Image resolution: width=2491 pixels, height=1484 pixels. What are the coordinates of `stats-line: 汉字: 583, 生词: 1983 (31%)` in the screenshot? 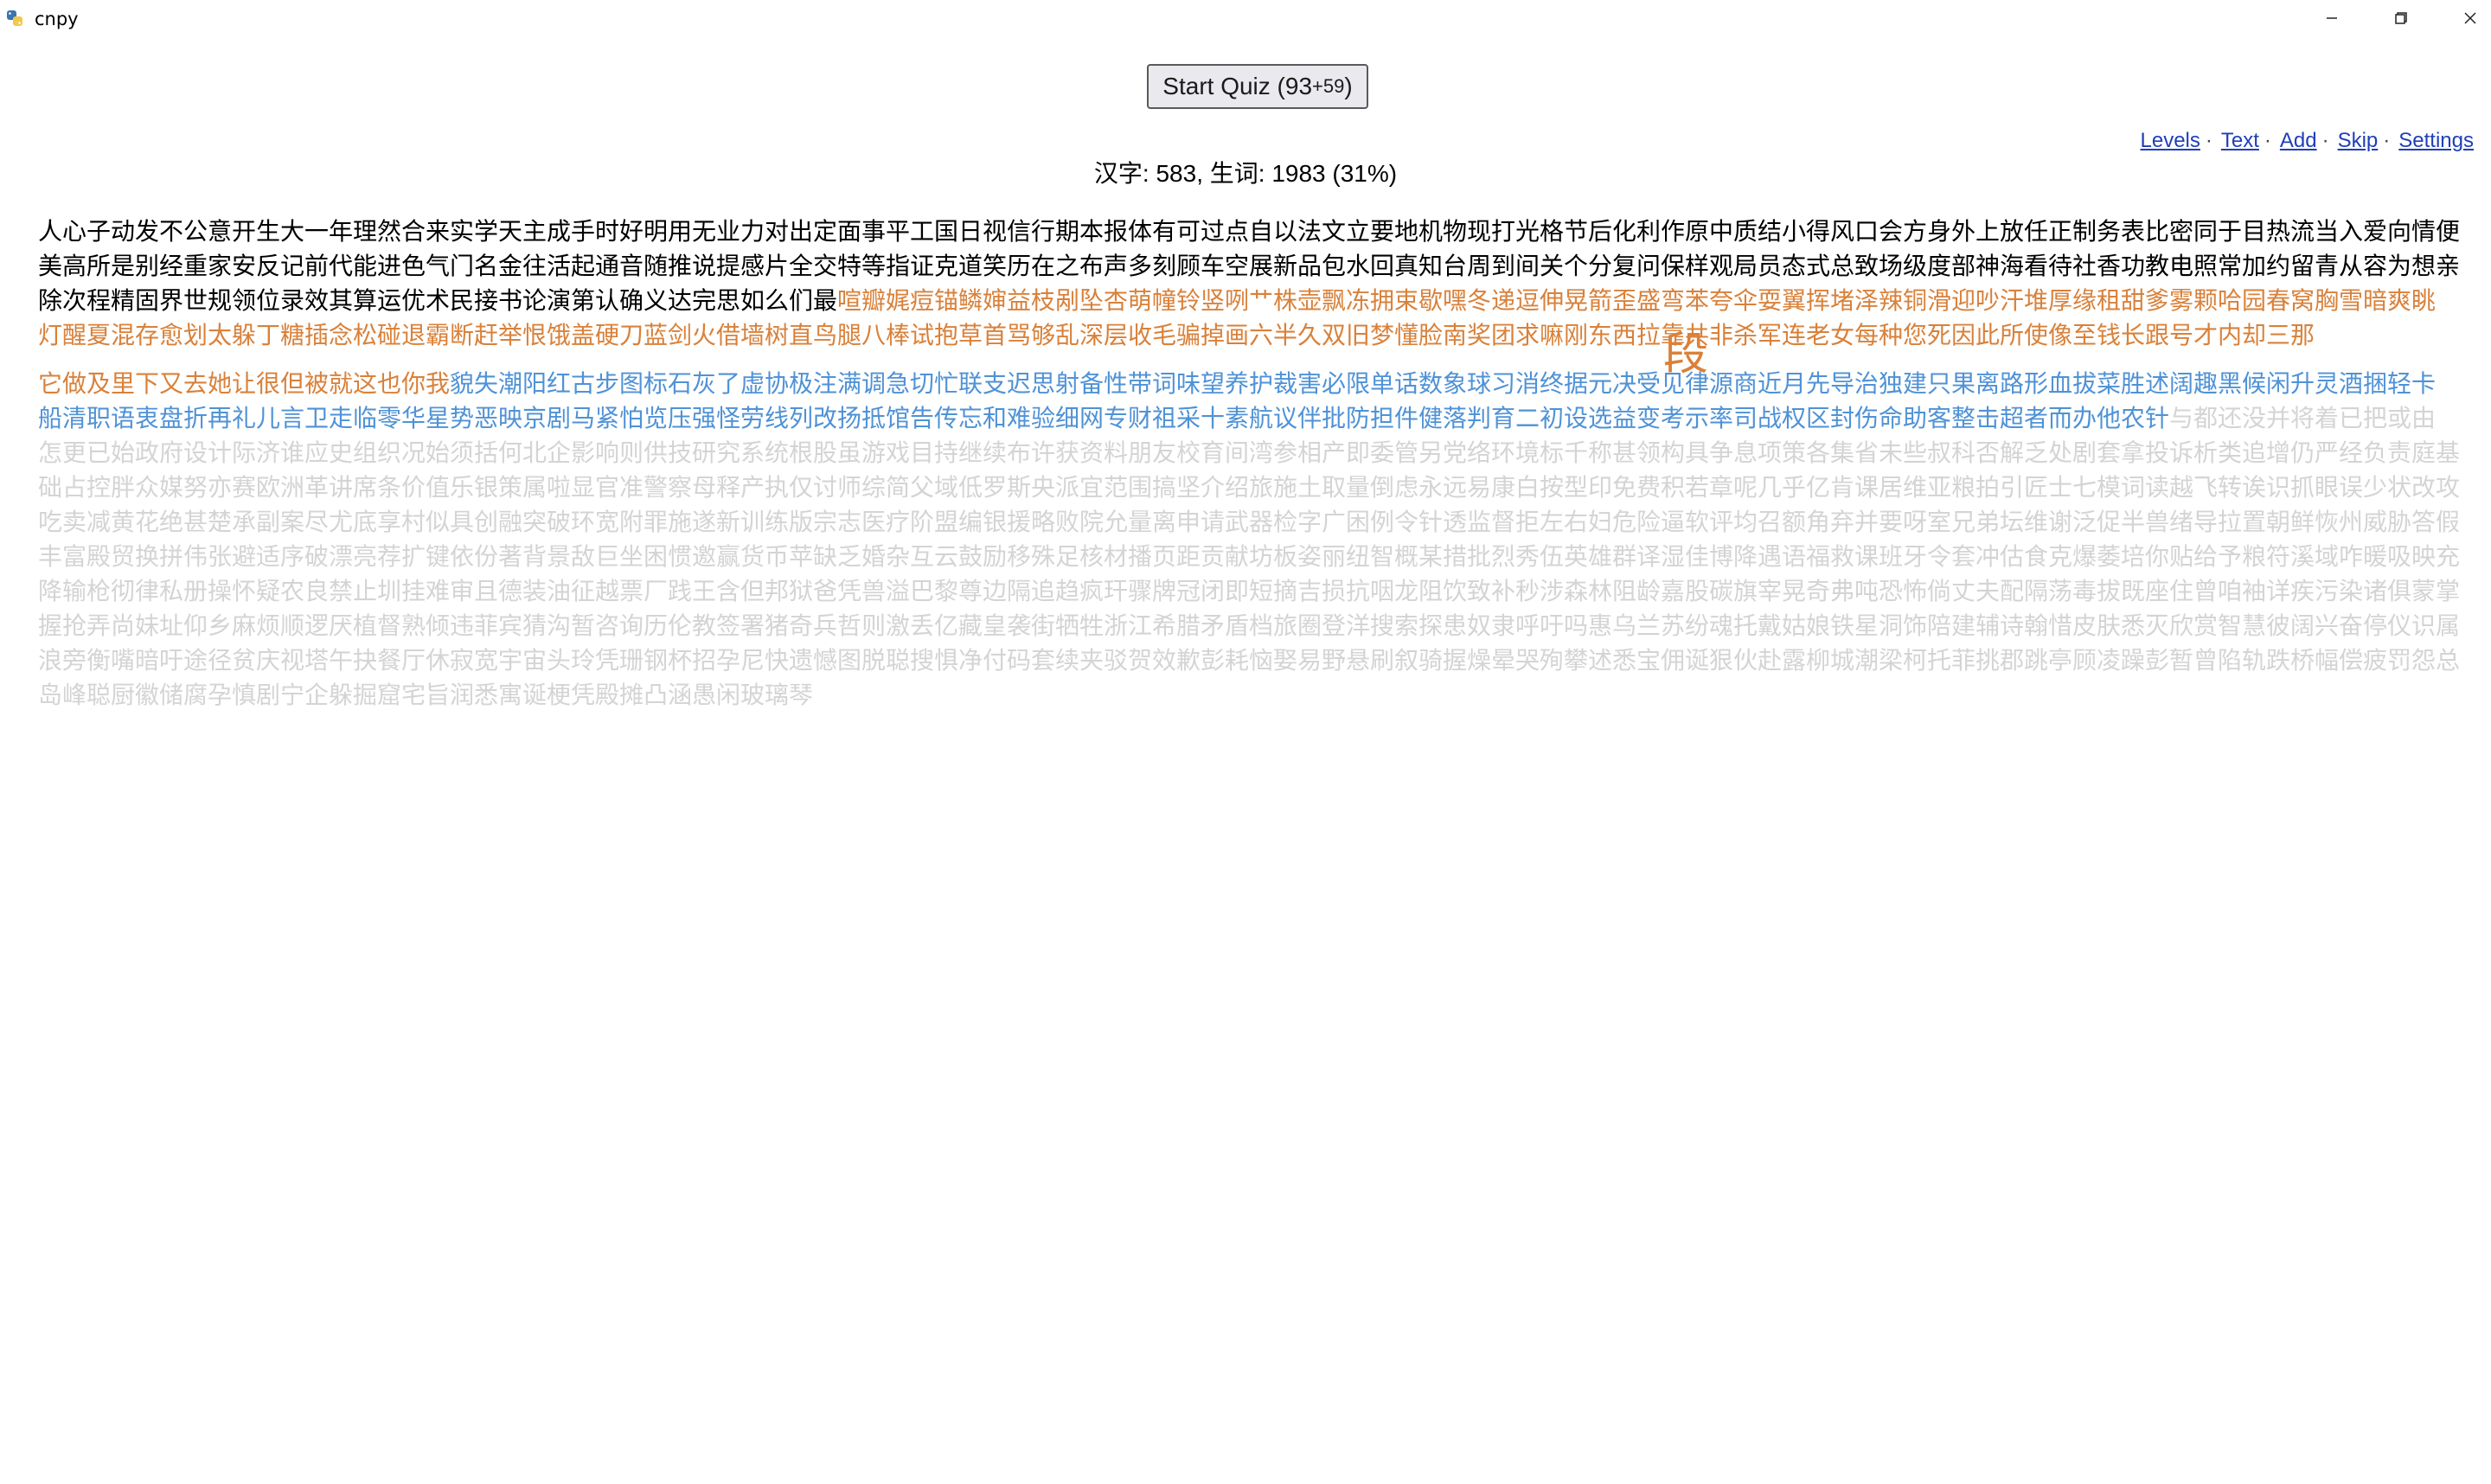 It's located at (1246, 174).